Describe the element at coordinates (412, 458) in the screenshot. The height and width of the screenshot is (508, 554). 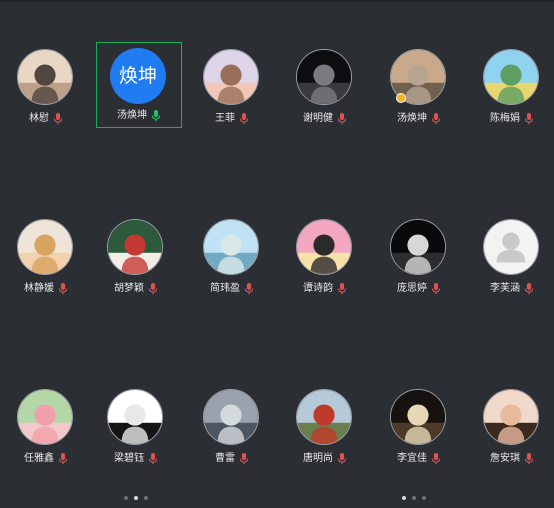
I see `participant-name: 李宜佳` at that location.